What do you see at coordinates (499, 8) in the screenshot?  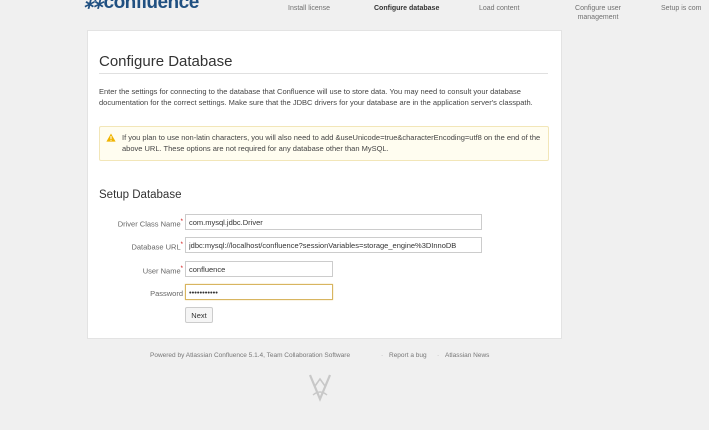 I see `step-load-content: Load content` at bounding box center [499, 8].